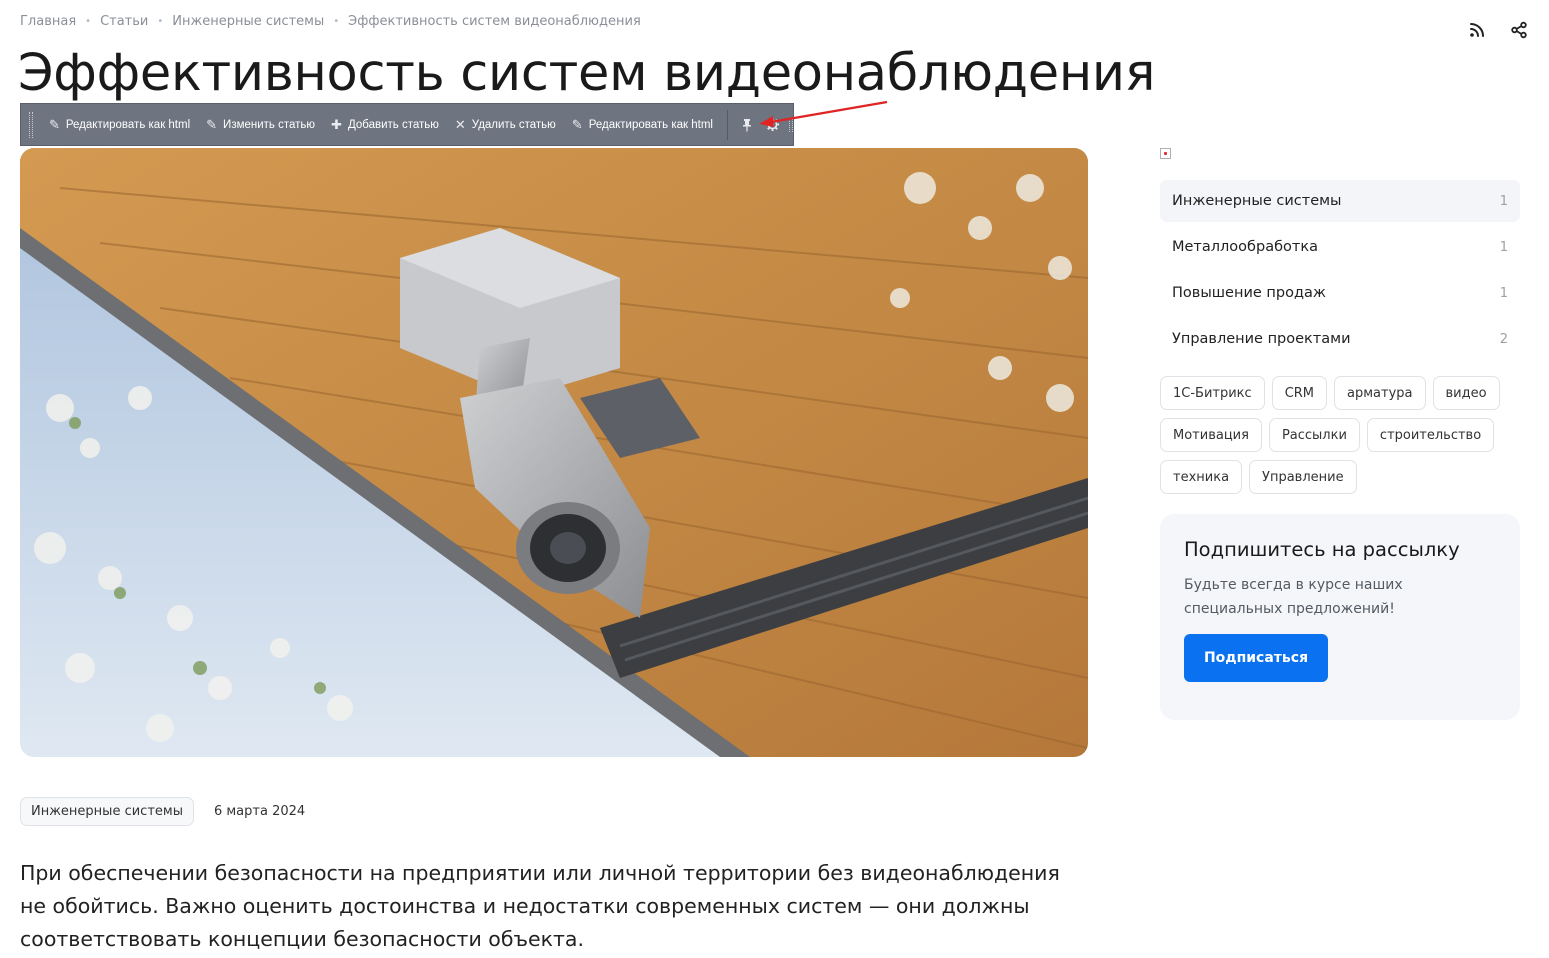 This screenshot has height=958, width=1549. I want to click on edit-article-button: ✎ Изменить статью, so click(260, 125).